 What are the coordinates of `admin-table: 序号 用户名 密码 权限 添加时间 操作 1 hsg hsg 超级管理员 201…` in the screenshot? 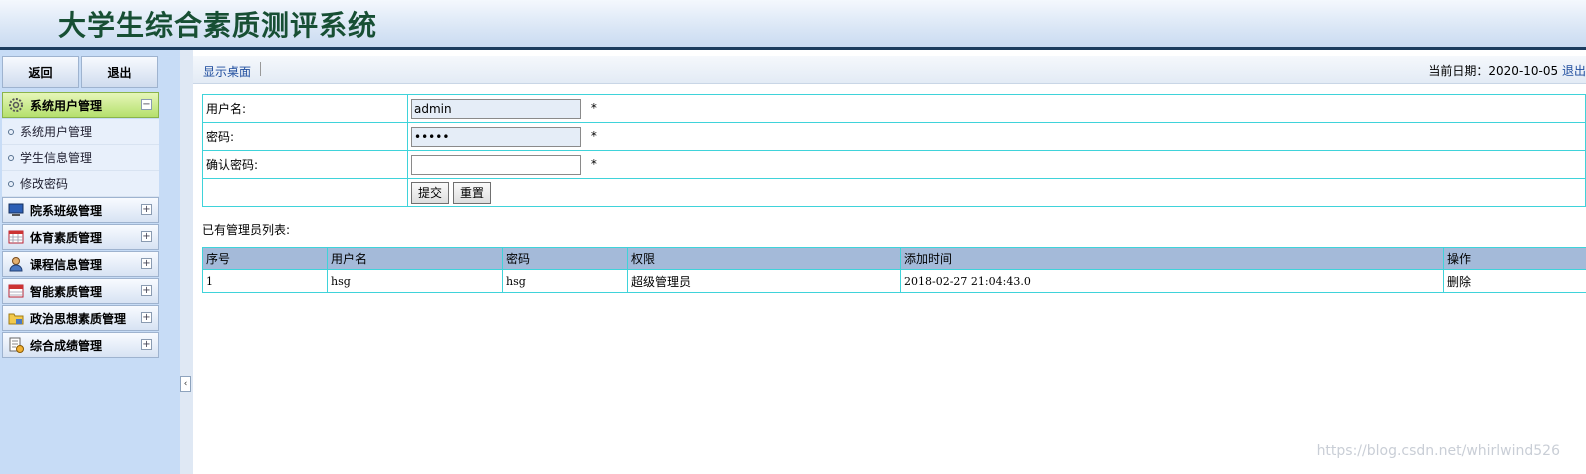 It's located at (894, 270).